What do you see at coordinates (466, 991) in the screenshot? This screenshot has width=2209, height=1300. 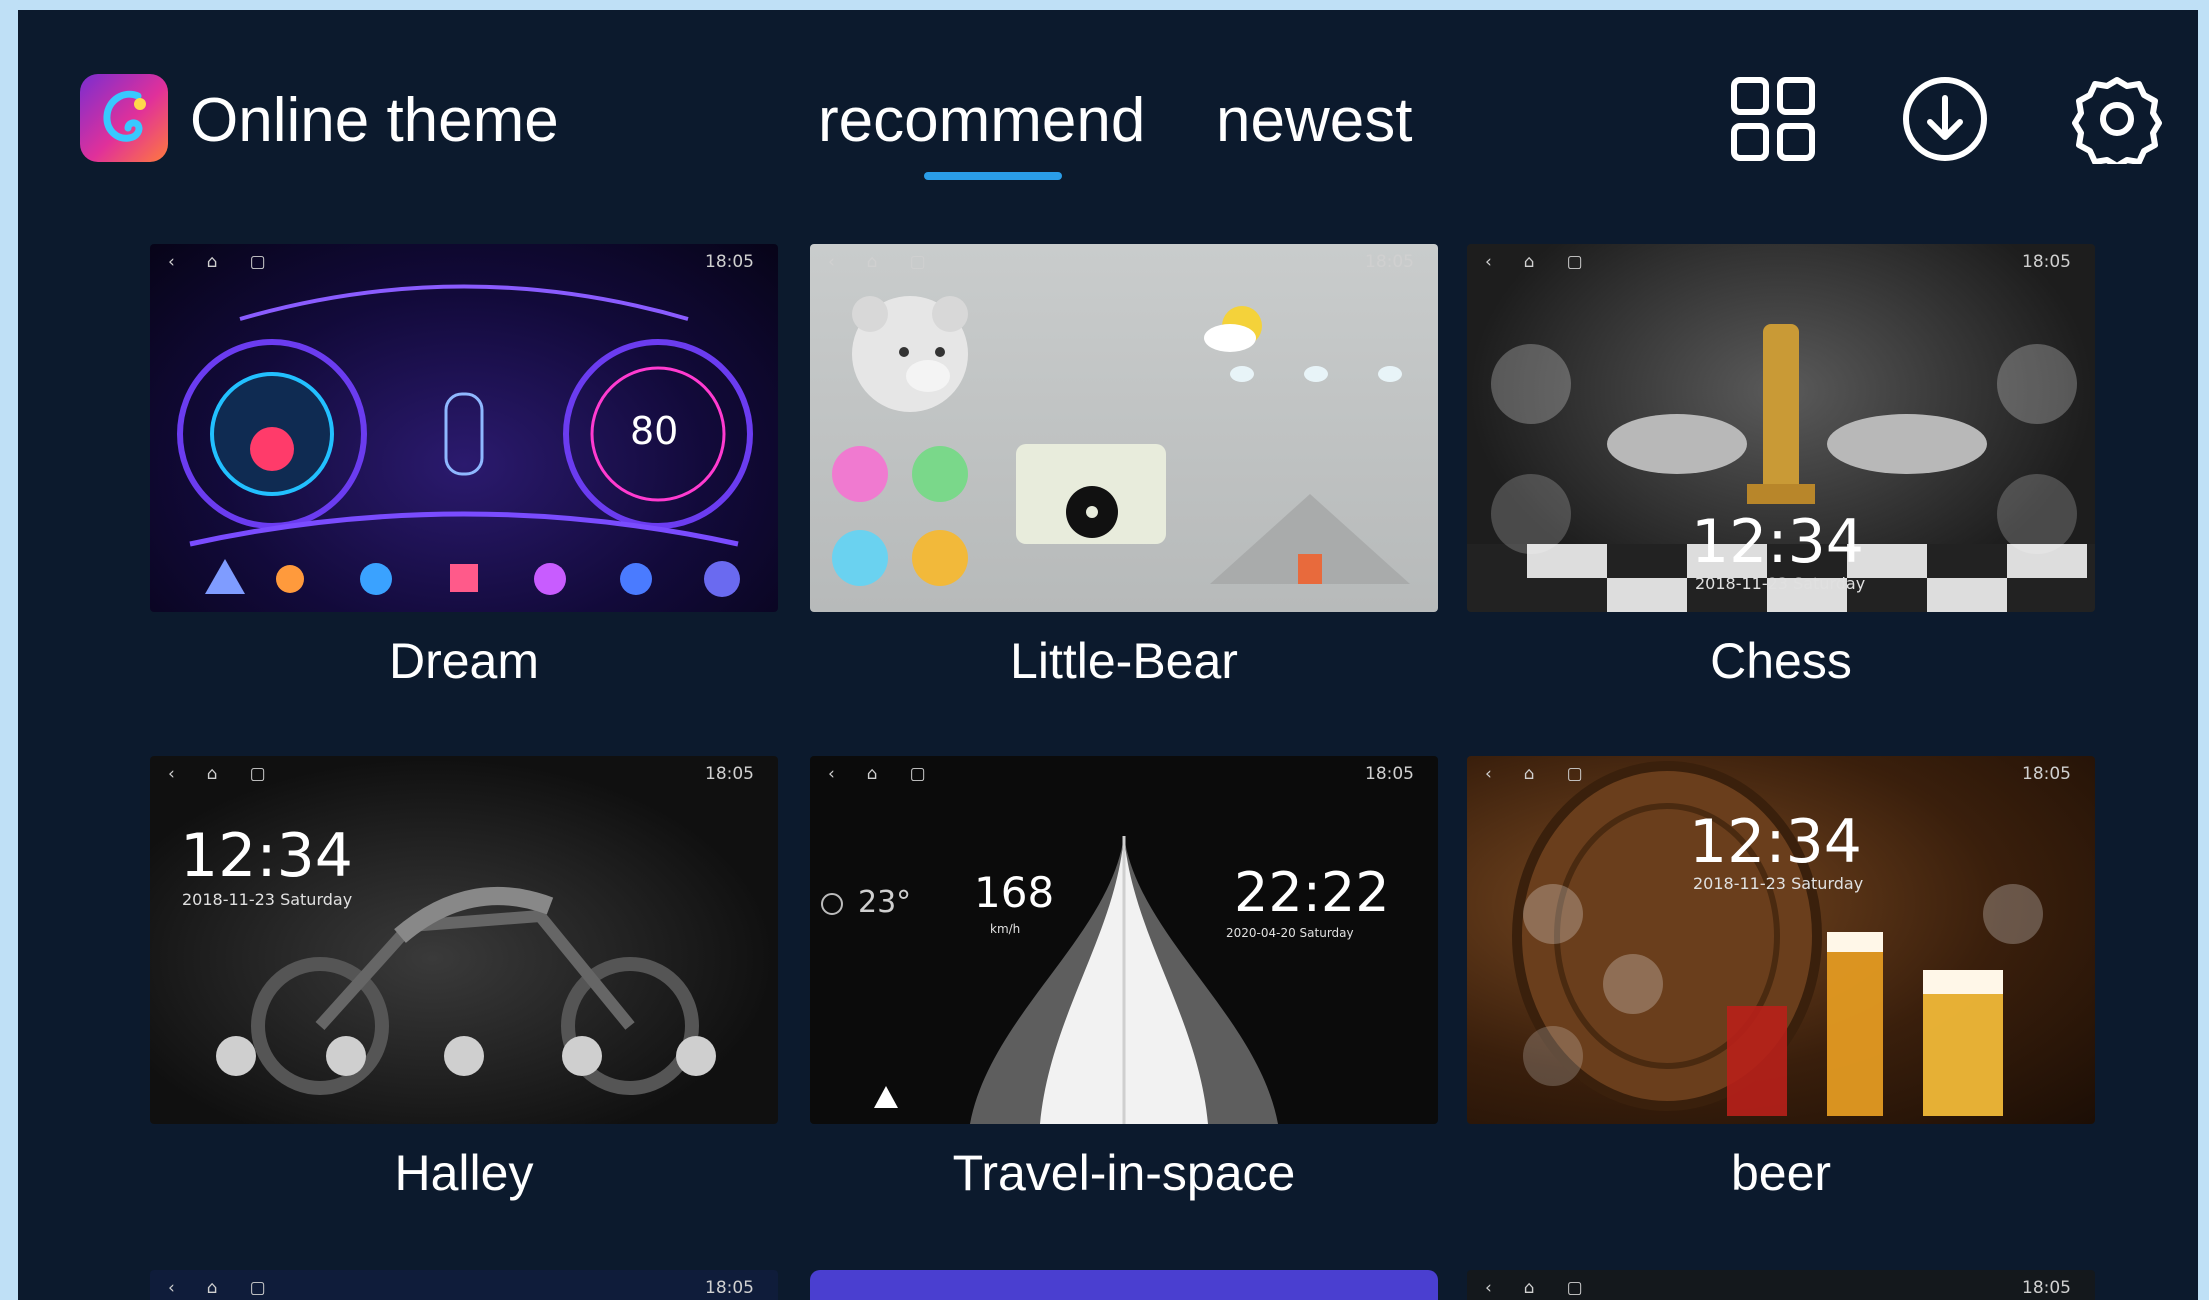 I see `halley-motorcycle-art` at bounding box center [466, 991].